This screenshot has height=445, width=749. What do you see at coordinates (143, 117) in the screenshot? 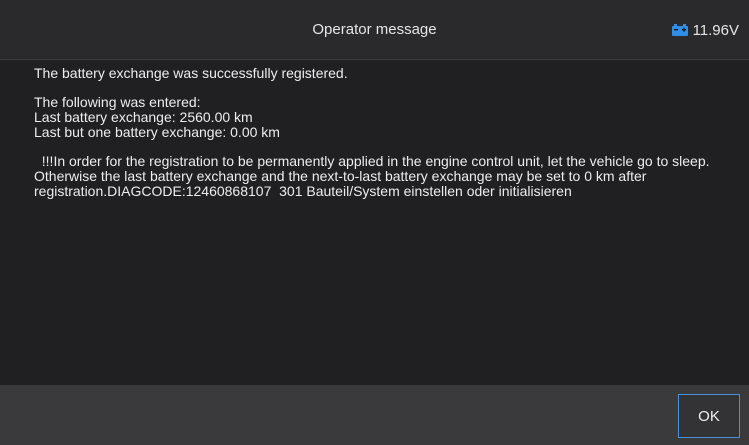
I see `message-line-last-exchange: Last battery exchange: 2560.00 km` at bounding box center [143, 117].